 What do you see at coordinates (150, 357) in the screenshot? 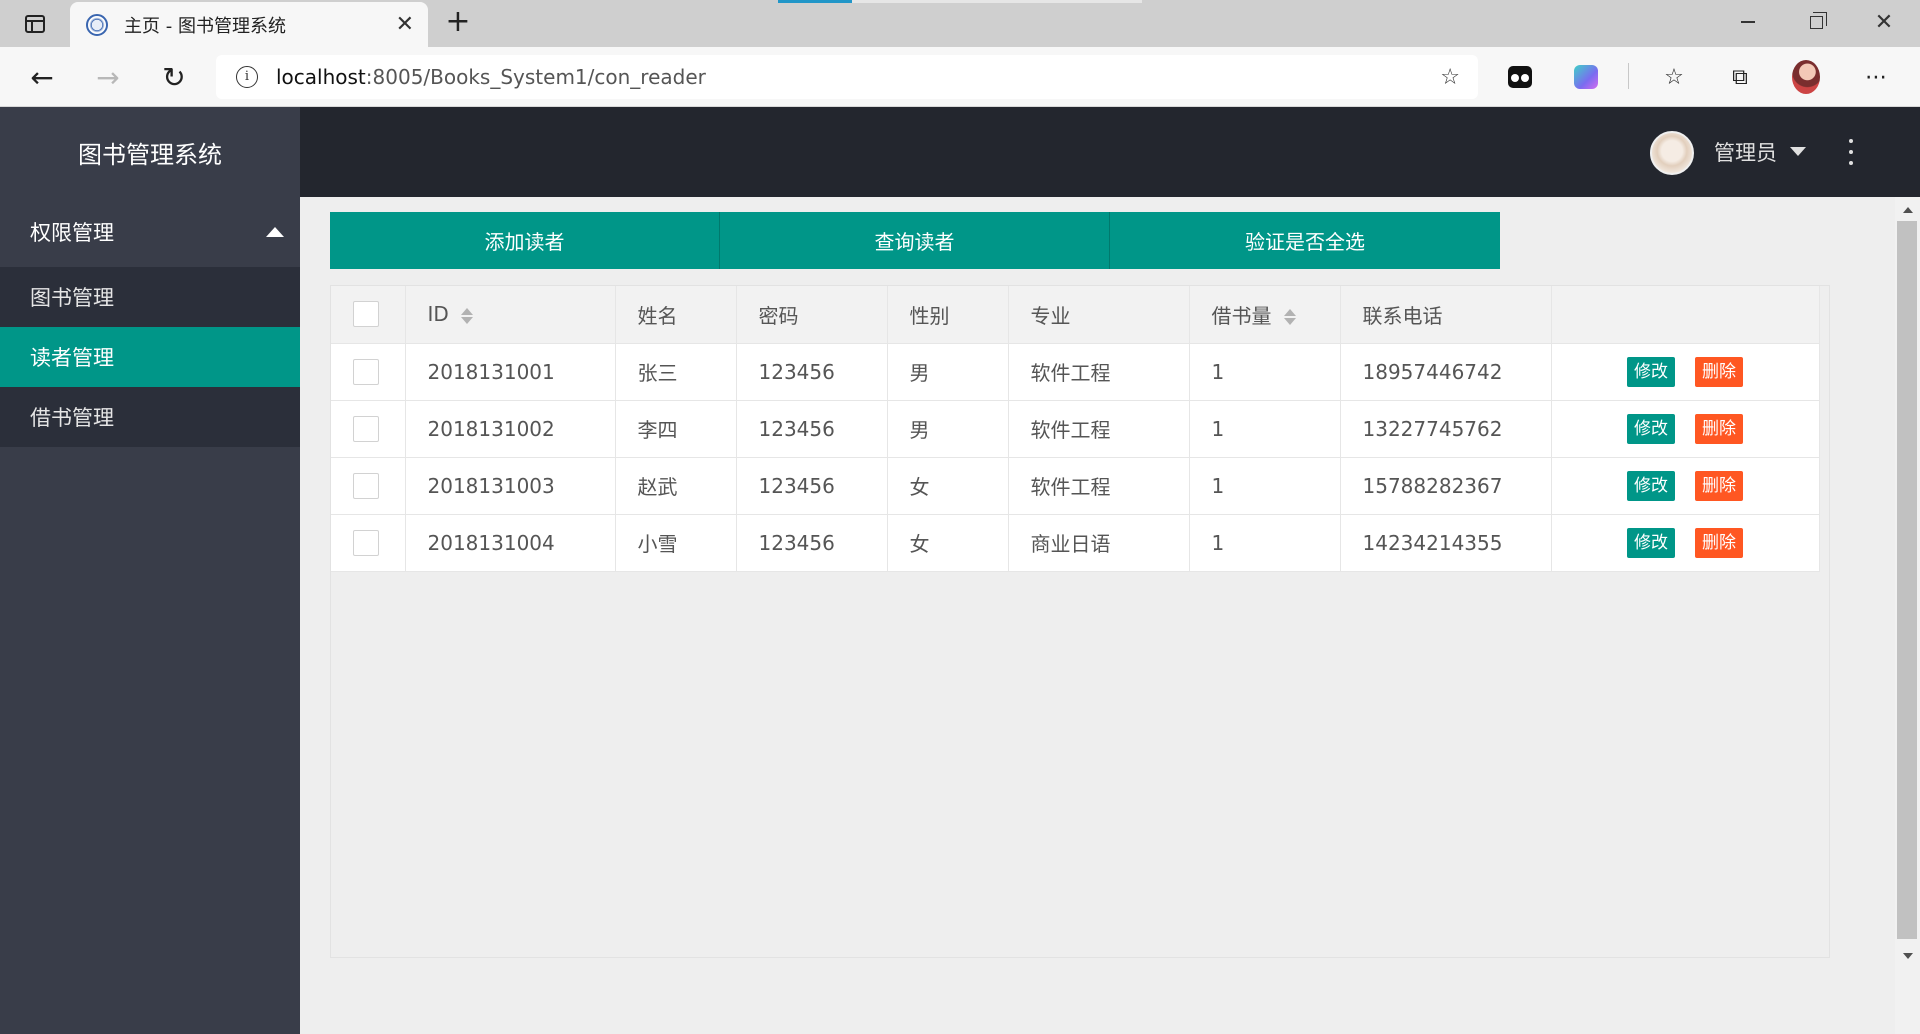
I see `sidebar-item-readers: 读者管理` at bounding box center [150, 357].